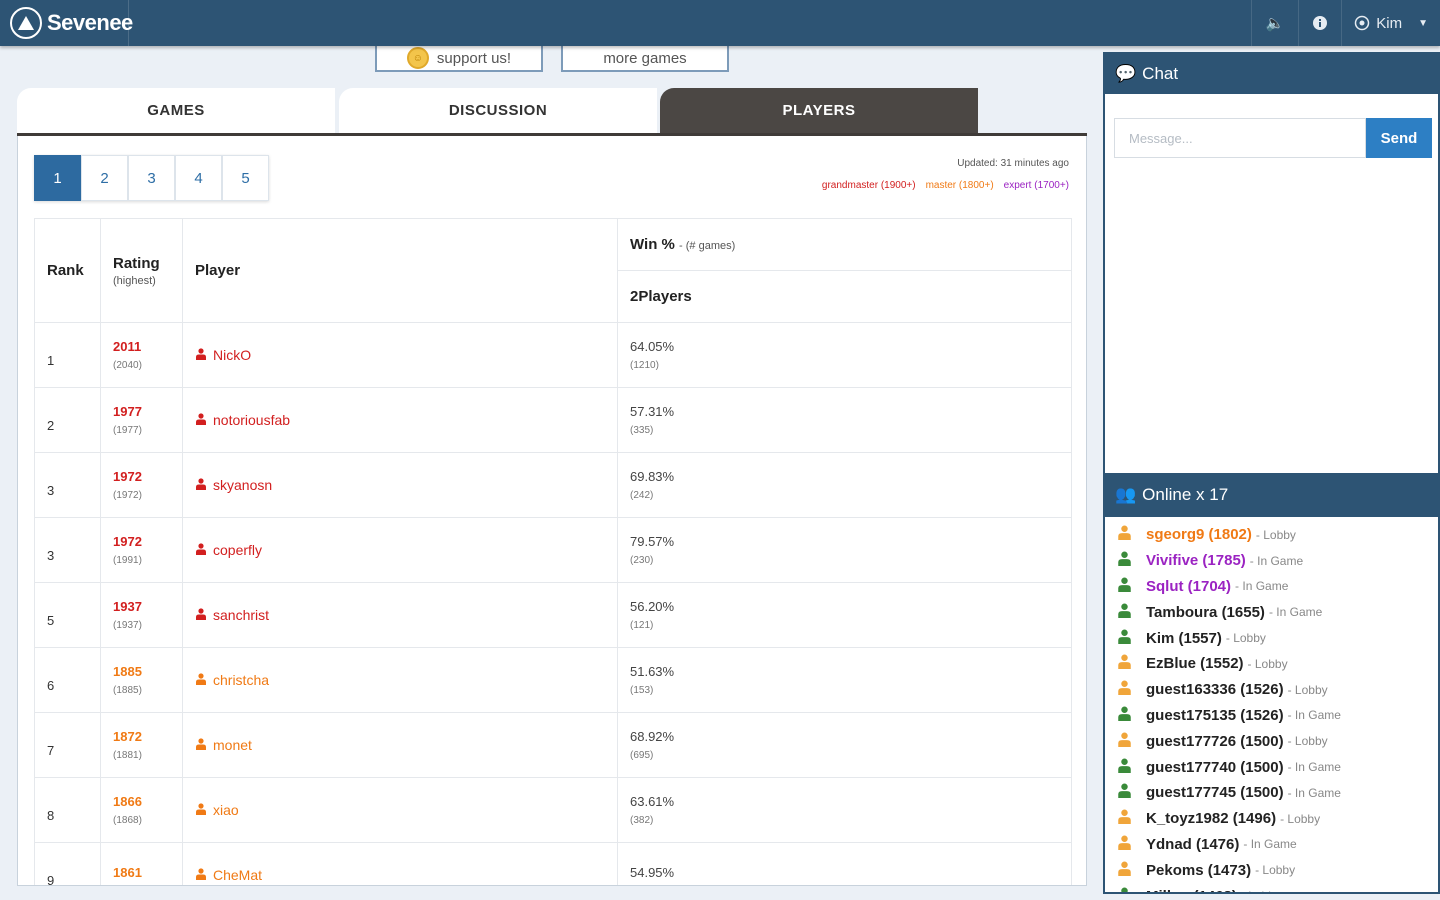 This screenshot has height=900, width=1440. What do you see at coordinates (400, 615) in the screenshot?
I see `player-link: sanchrist` at bounding box center [400, 615].